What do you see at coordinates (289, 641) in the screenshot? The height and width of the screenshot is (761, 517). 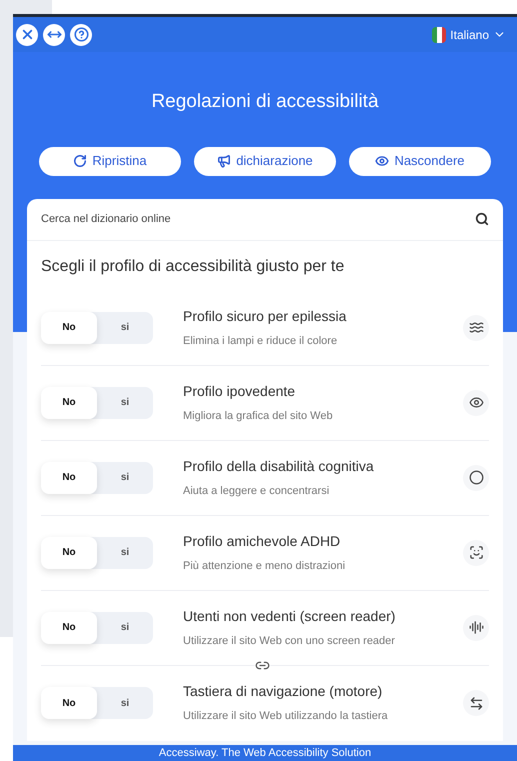 I see `profile-description: Utilizzare il sito Web con uno screen reader` at bounding box center [289, 641].